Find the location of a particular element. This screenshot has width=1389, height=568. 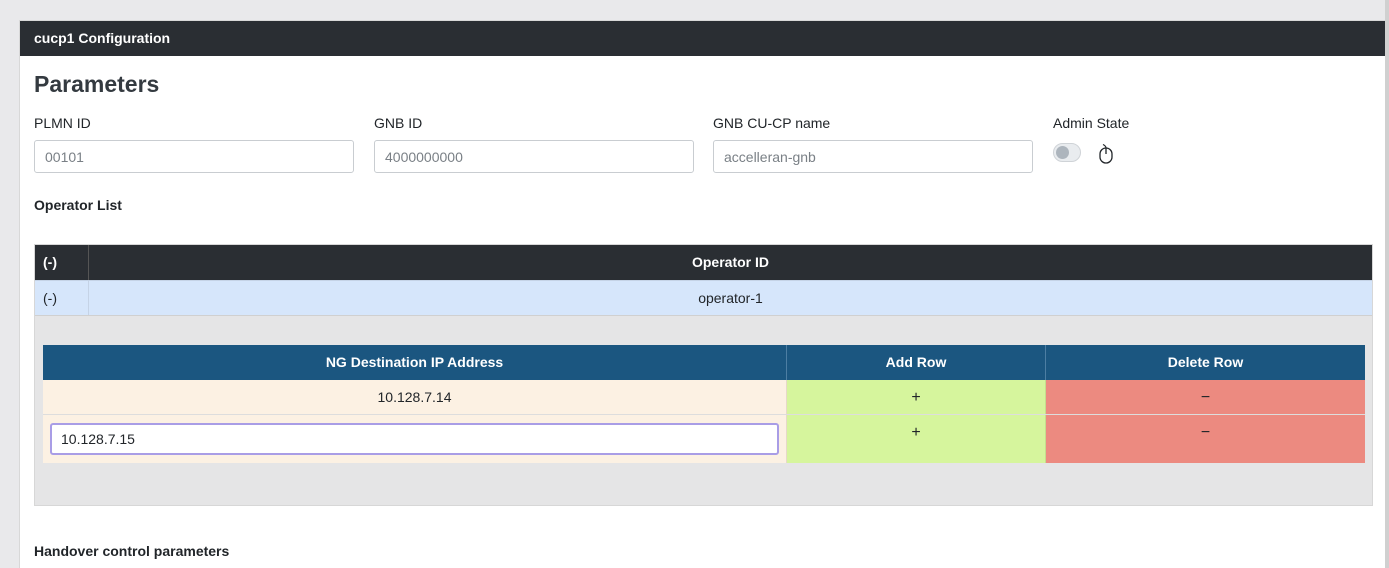

operator-id-cell: operator-1 is located at coordinates (730, 298).